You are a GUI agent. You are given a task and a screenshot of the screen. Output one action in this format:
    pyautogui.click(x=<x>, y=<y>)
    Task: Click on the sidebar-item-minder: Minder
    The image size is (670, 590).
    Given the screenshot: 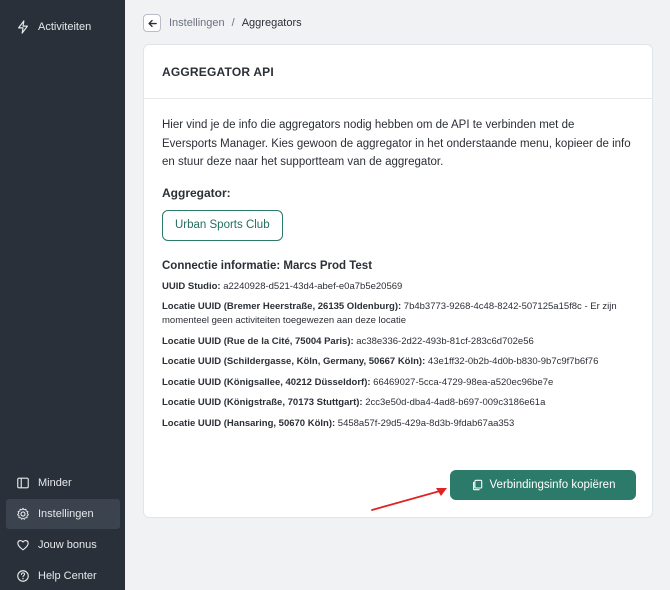 What is the action you would take?
    pyautogui.click(x=63, y=483)
    